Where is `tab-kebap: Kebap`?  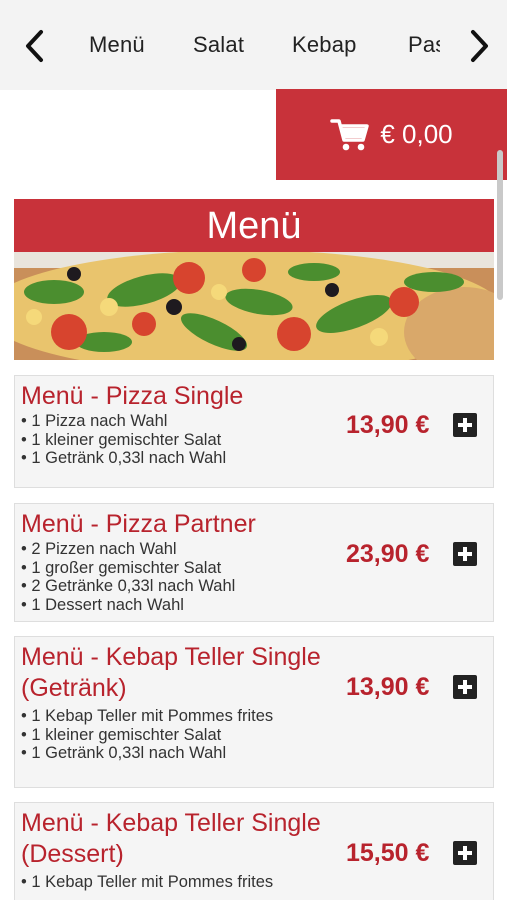
tab-kebap: Kebap is located at coordinates (324, 45).